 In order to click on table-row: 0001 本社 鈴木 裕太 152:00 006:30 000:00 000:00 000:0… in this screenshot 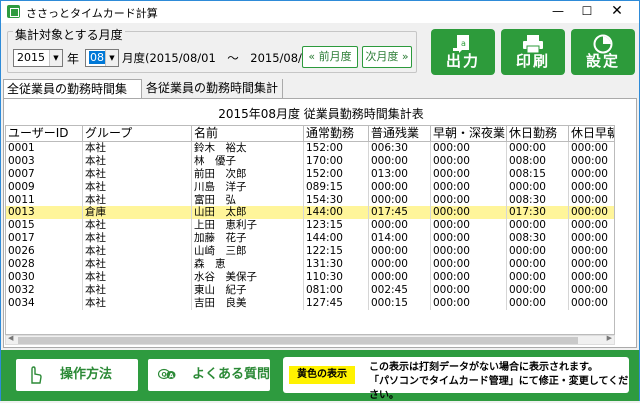, I will do `click(310, 148)`.